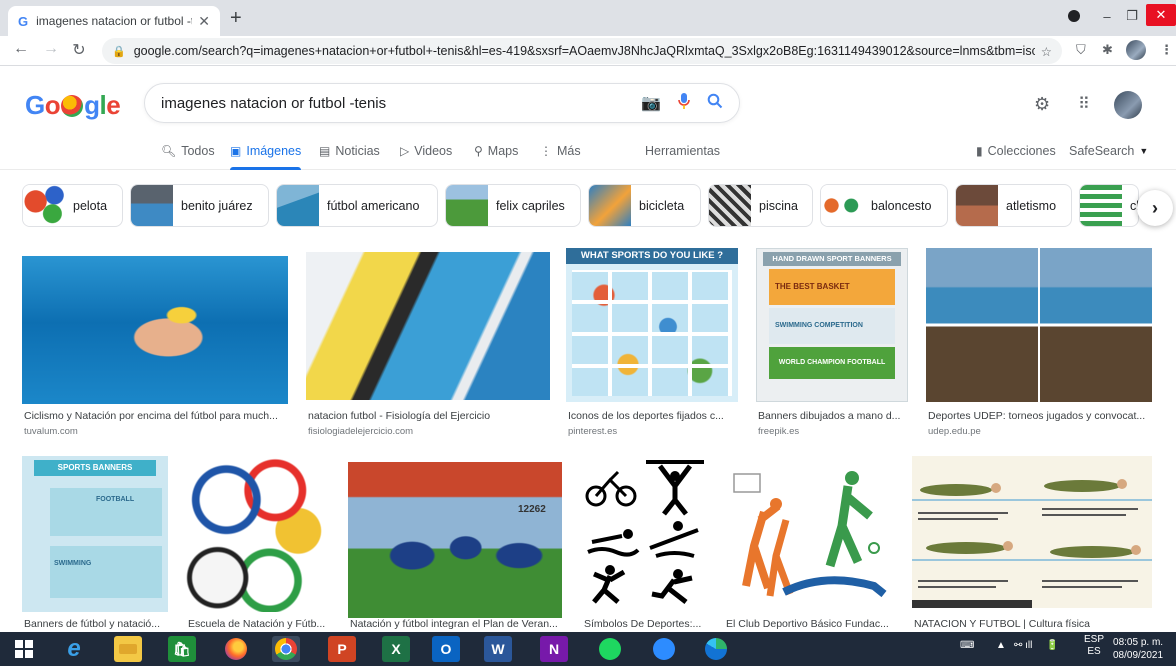 This screenshot has width=1176, height=666. I want to click on result-thumbnail: SPORTS BANNERS FOOTBALL SWIMMING, so click(95, 534).